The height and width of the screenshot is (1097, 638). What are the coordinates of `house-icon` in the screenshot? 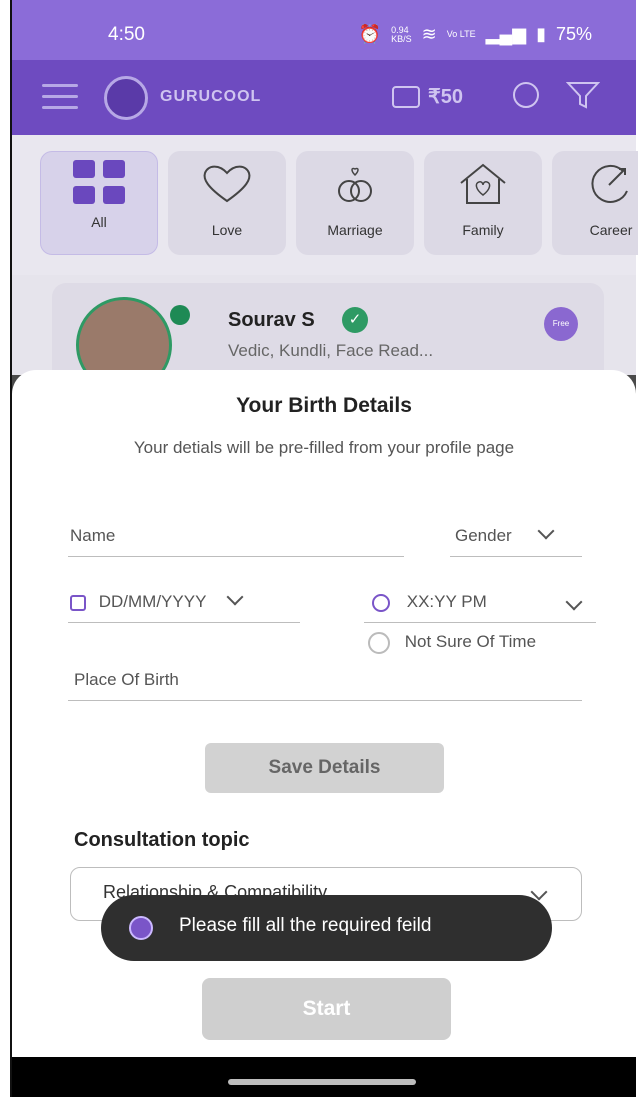 It's located at (483, 183).